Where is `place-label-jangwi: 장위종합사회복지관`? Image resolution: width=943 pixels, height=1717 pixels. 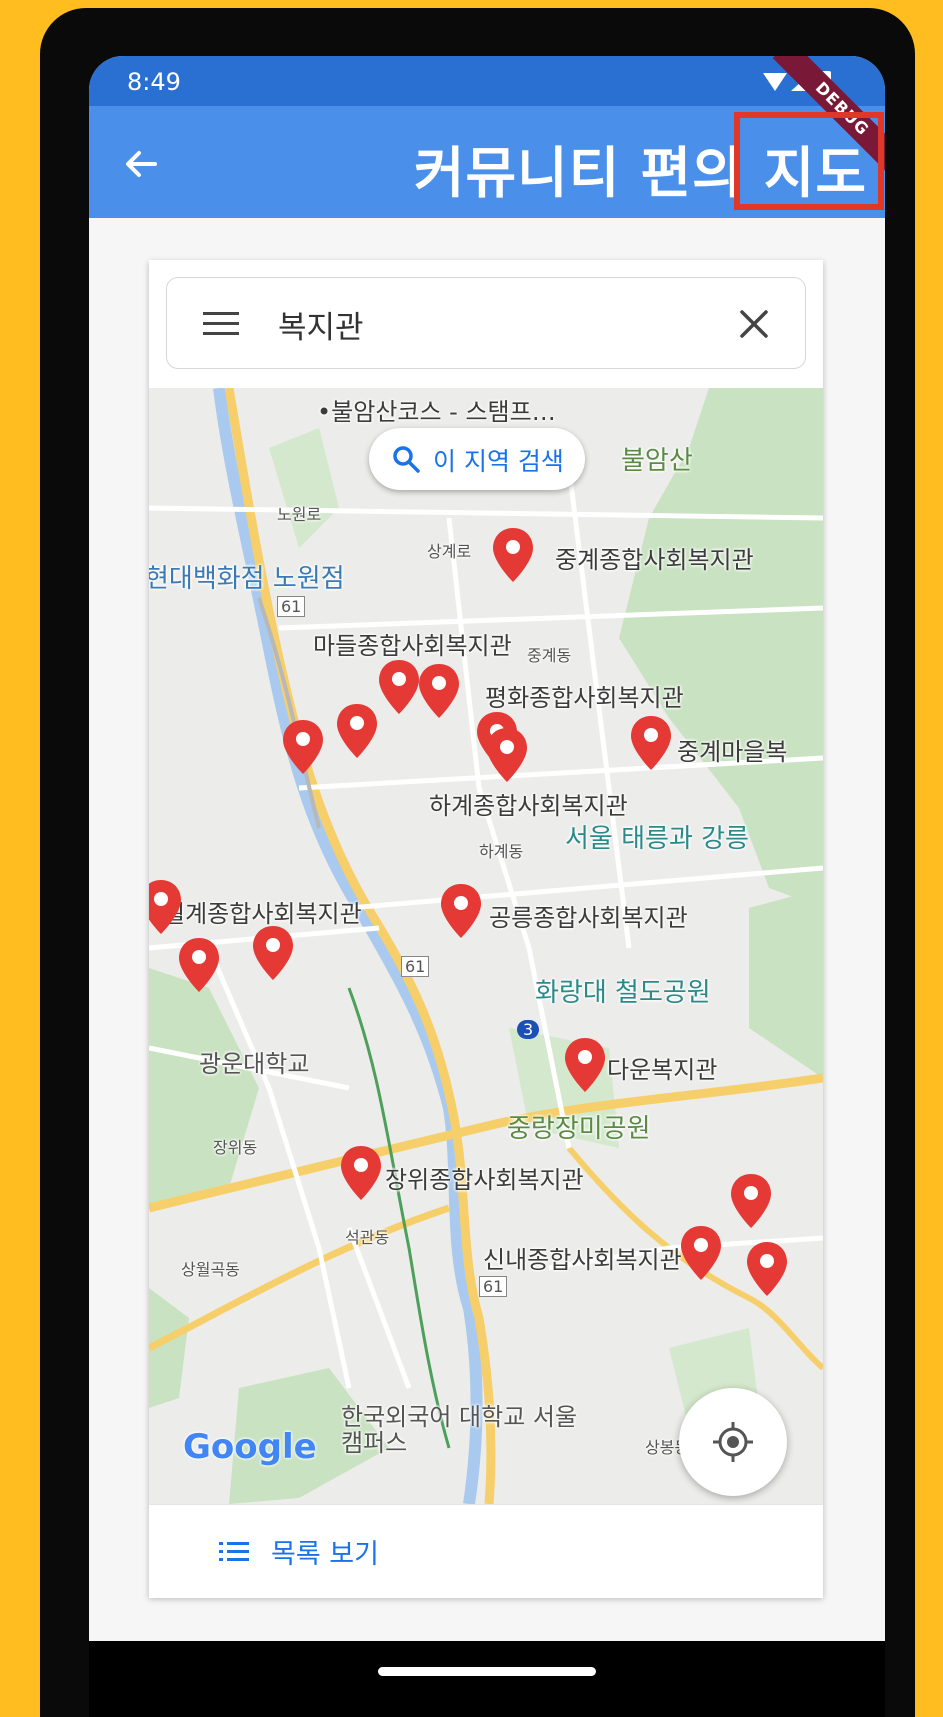
place-label-jangwi: 장위종합사회복지관 is located at coordinates (484, 1177).